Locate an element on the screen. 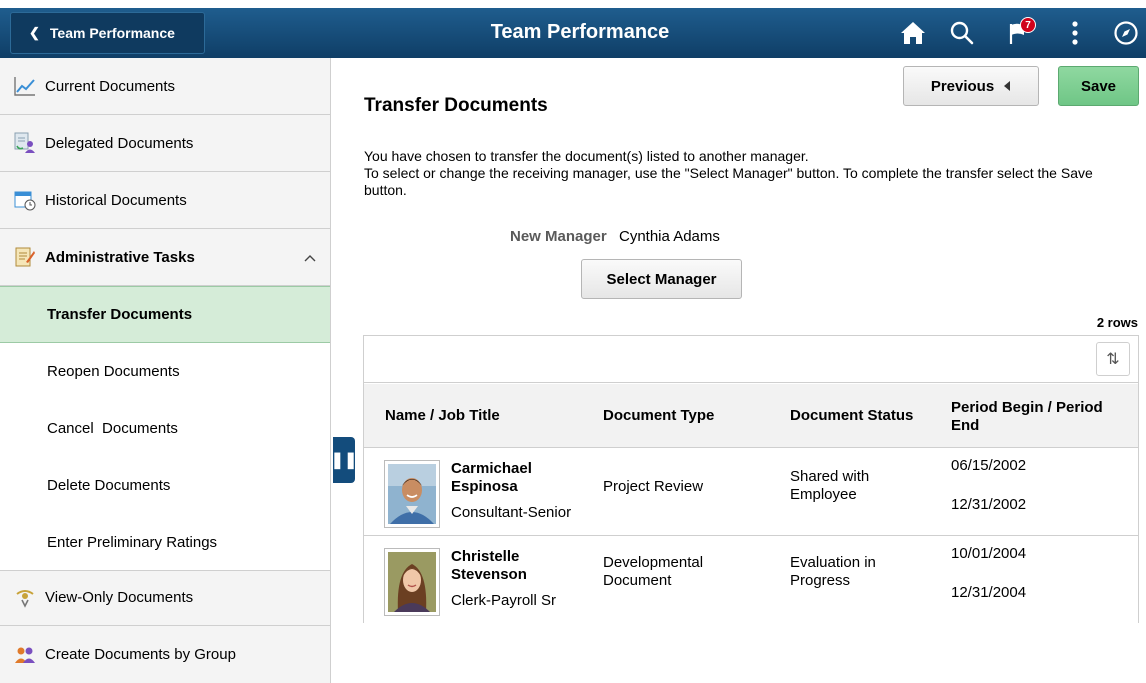 The image size is (1146, 683). calendar-clock-icon is located at coordinates (25, 200).